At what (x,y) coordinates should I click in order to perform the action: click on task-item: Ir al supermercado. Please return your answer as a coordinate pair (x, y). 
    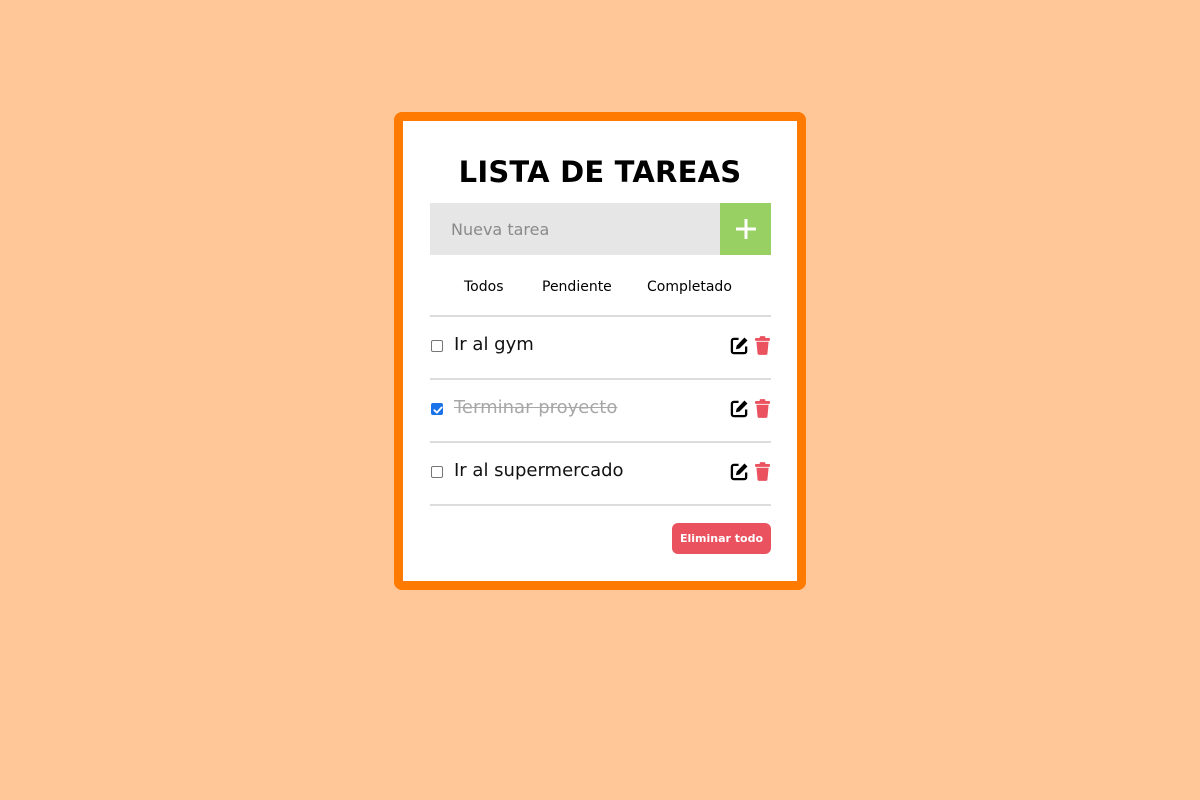
    Looking at the image, I should click on (600, 474).